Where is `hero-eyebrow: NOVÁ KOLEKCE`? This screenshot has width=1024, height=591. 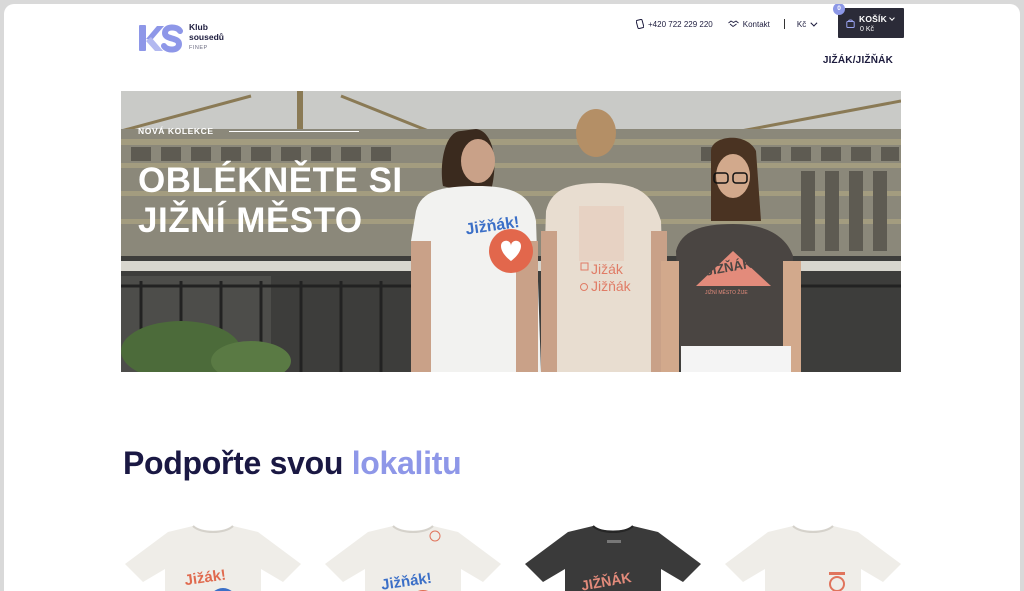
hero-eyebrow: NOVÁ KOLEKCE is located at coordinates (176, 131).